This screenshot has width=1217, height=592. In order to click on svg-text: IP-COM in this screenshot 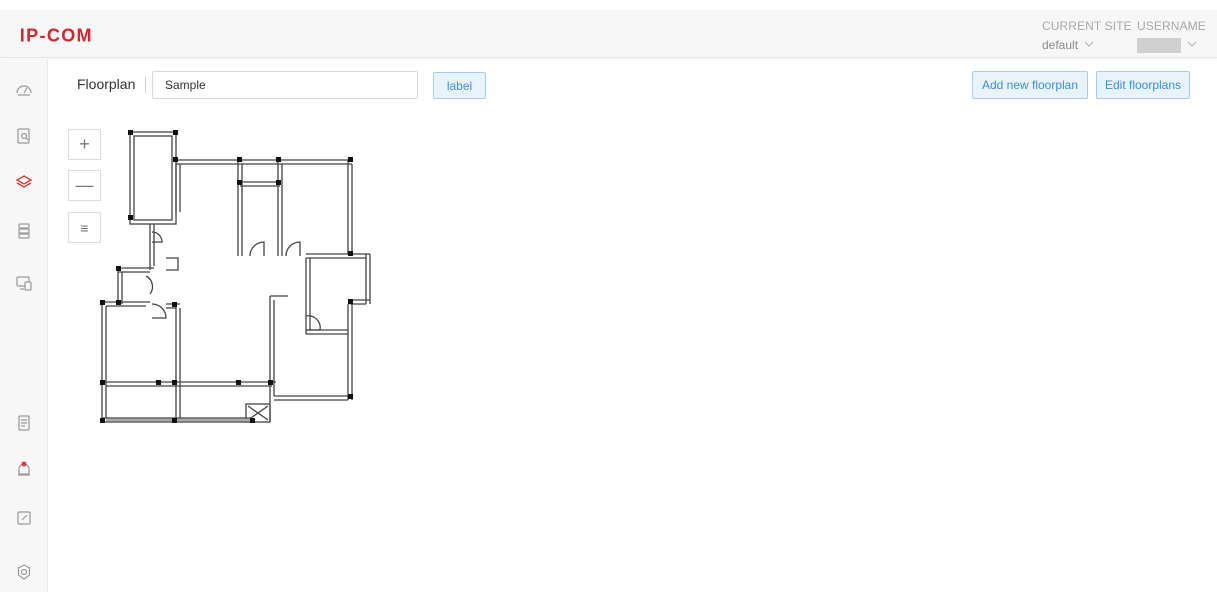, I will do `click(56, 35)`.